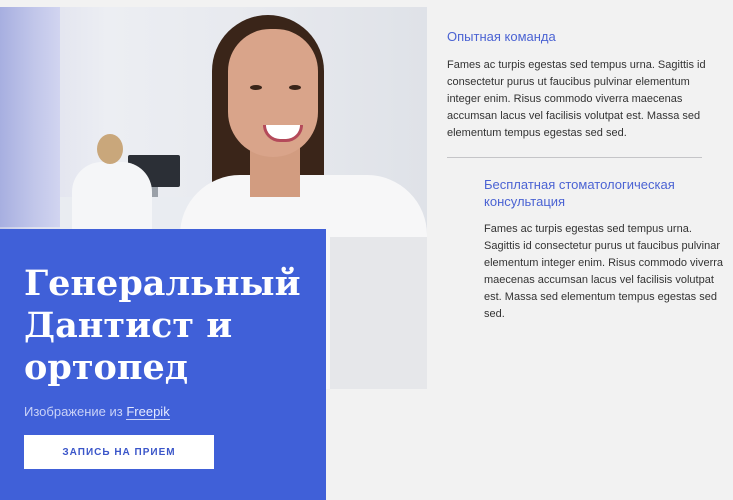 This screenshot has width=733, height=500. I want to click on hero-title: Генеральный Дантист и ортопед, so click(169, 326).